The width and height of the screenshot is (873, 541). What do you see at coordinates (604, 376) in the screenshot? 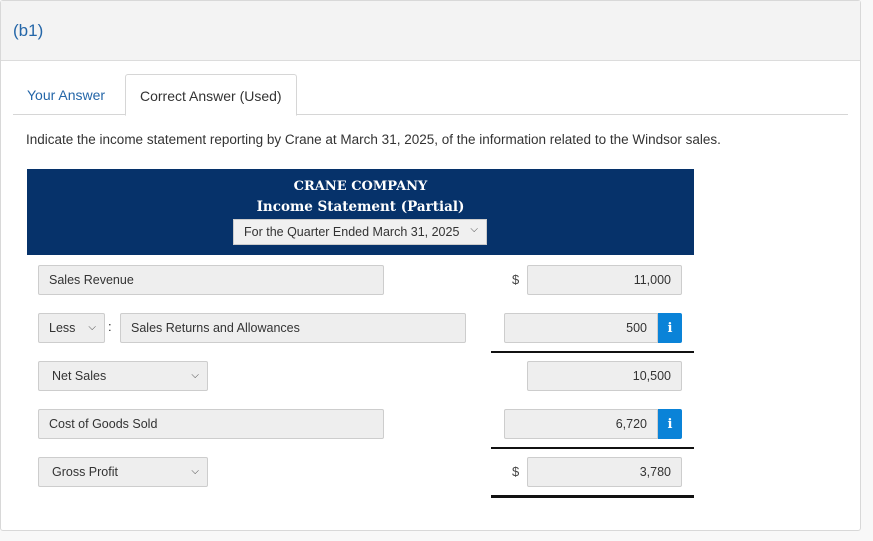
I see `net-sales-amount: 10,500` at bounding box center [604, 376].